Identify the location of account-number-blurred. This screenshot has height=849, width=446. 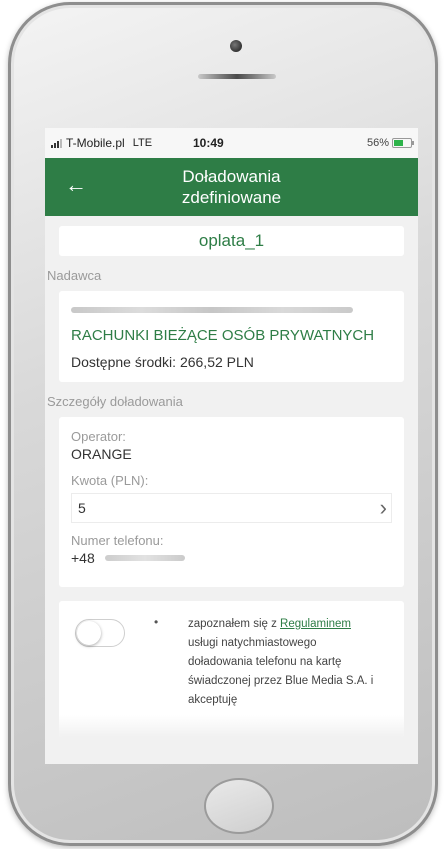
(212, 310).